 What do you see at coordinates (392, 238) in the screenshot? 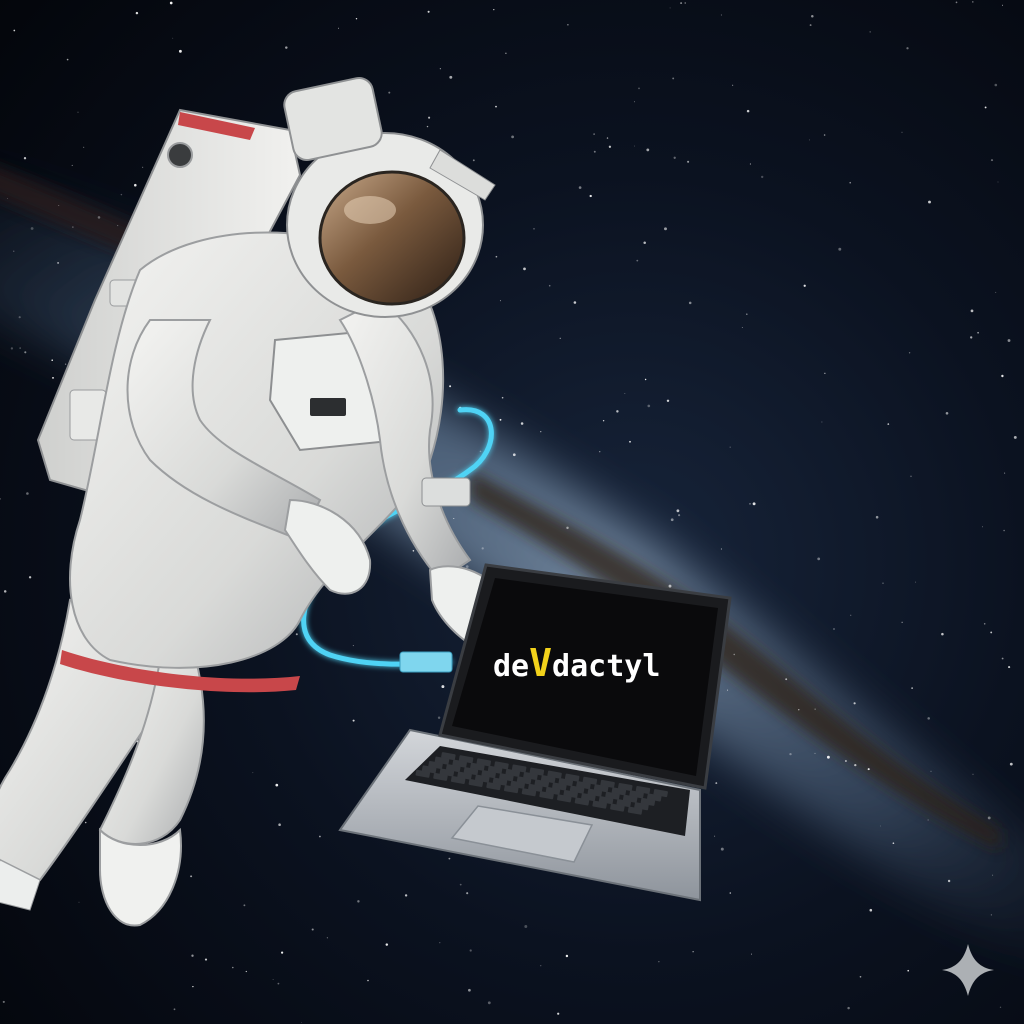
I see `helmet-visor` at bounding box center [392, 238].